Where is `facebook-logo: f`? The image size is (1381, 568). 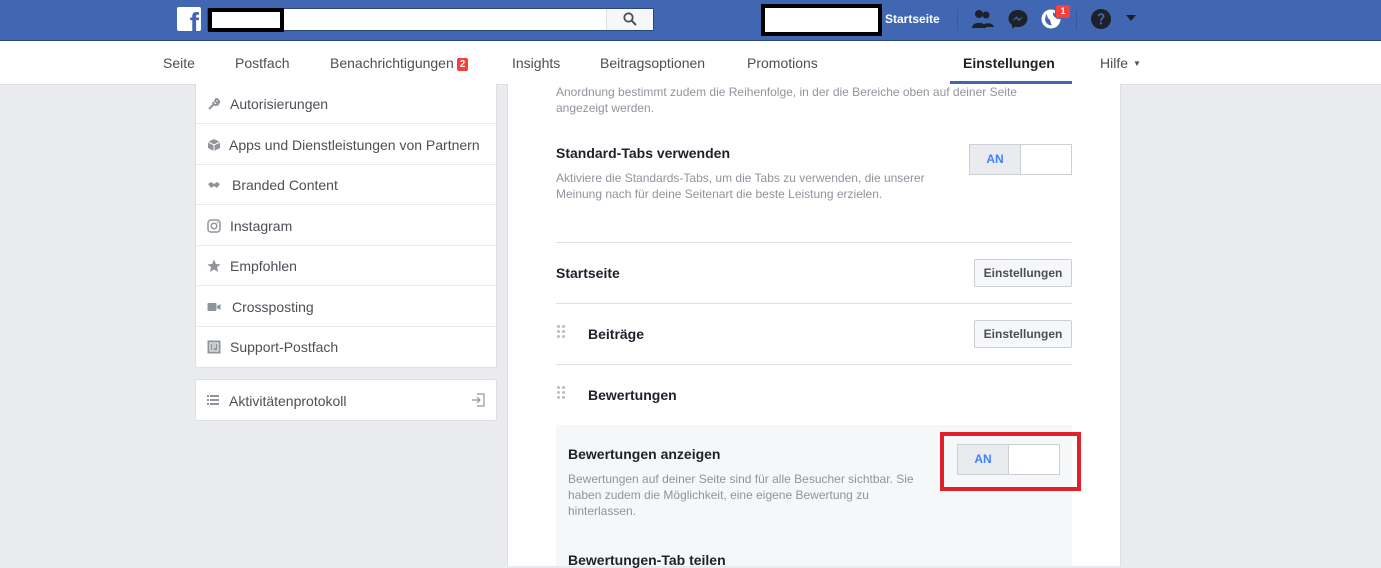 facebook-logo: f is located at coordinates (189, 19).